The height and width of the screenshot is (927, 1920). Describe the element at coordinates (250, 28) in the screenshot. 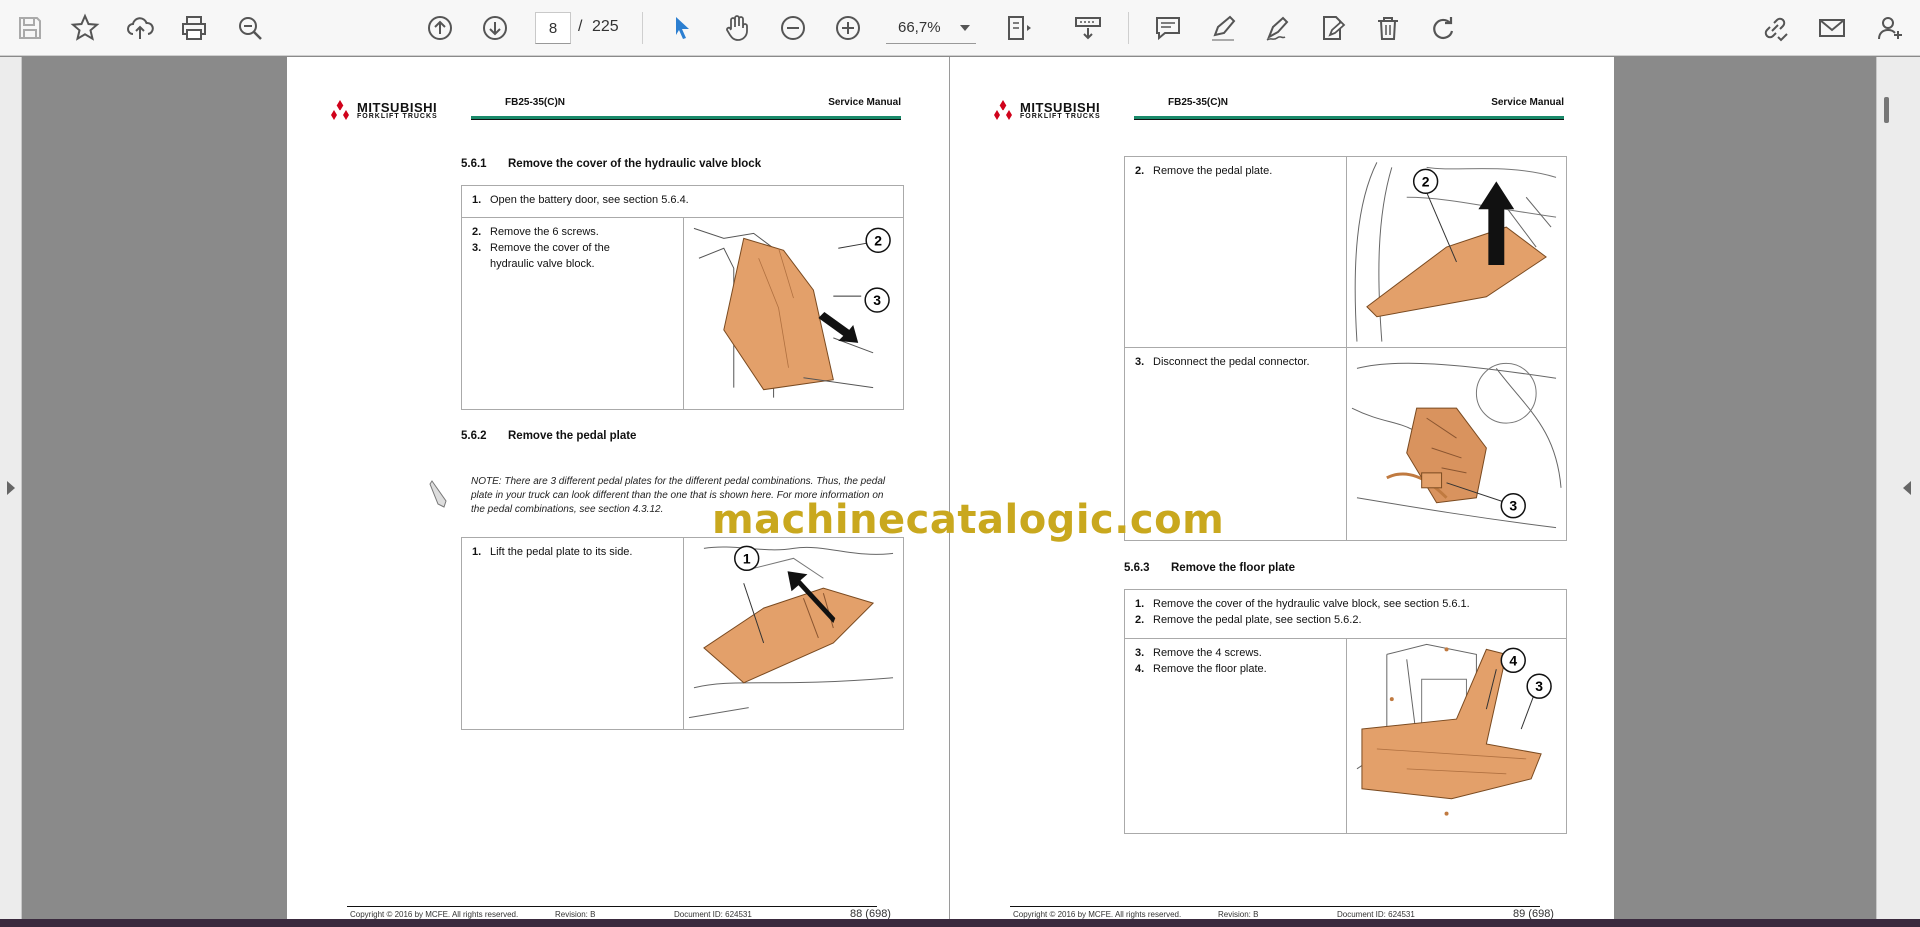

I see `zoom-search-icon` at that location.